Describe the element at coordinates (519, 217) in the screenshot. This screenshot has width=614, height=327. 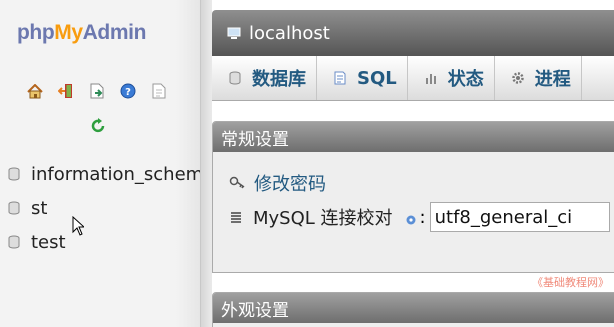
I see `collation-select: utf8_general_ci` at that location.